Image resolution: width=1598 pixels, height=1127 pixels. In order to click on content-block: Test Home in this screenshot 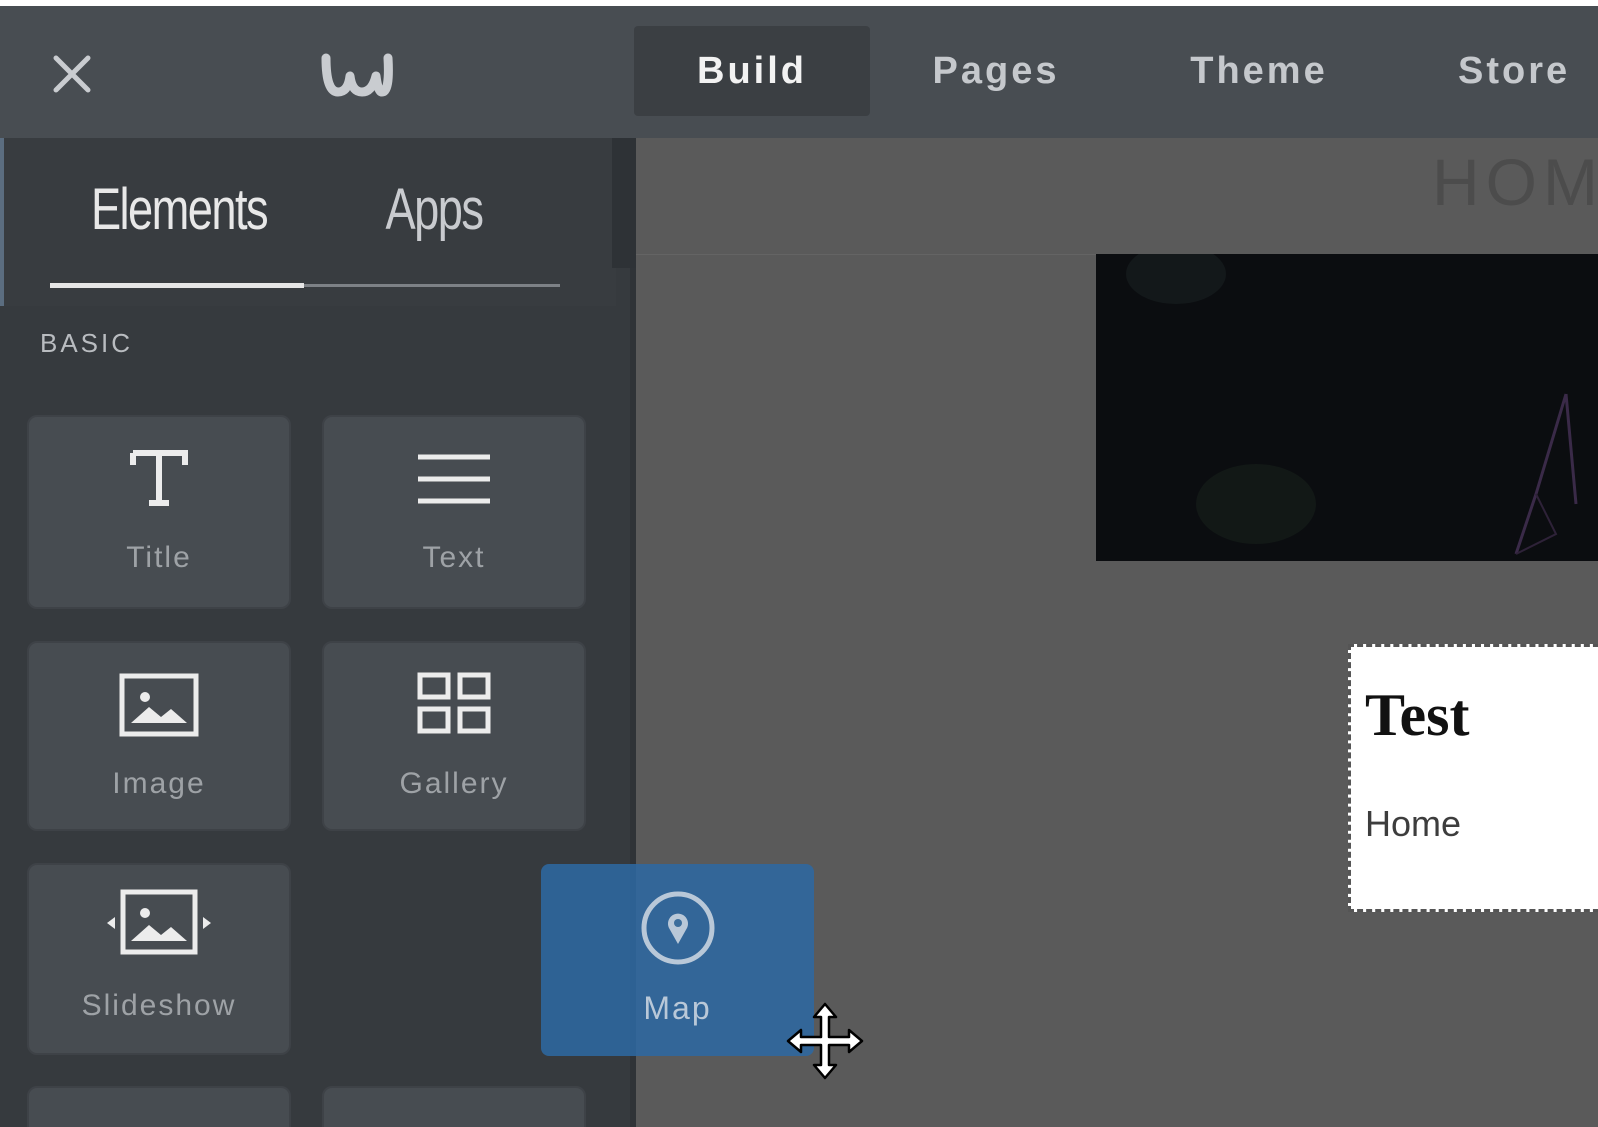, I will do `click(1473, 778)`.